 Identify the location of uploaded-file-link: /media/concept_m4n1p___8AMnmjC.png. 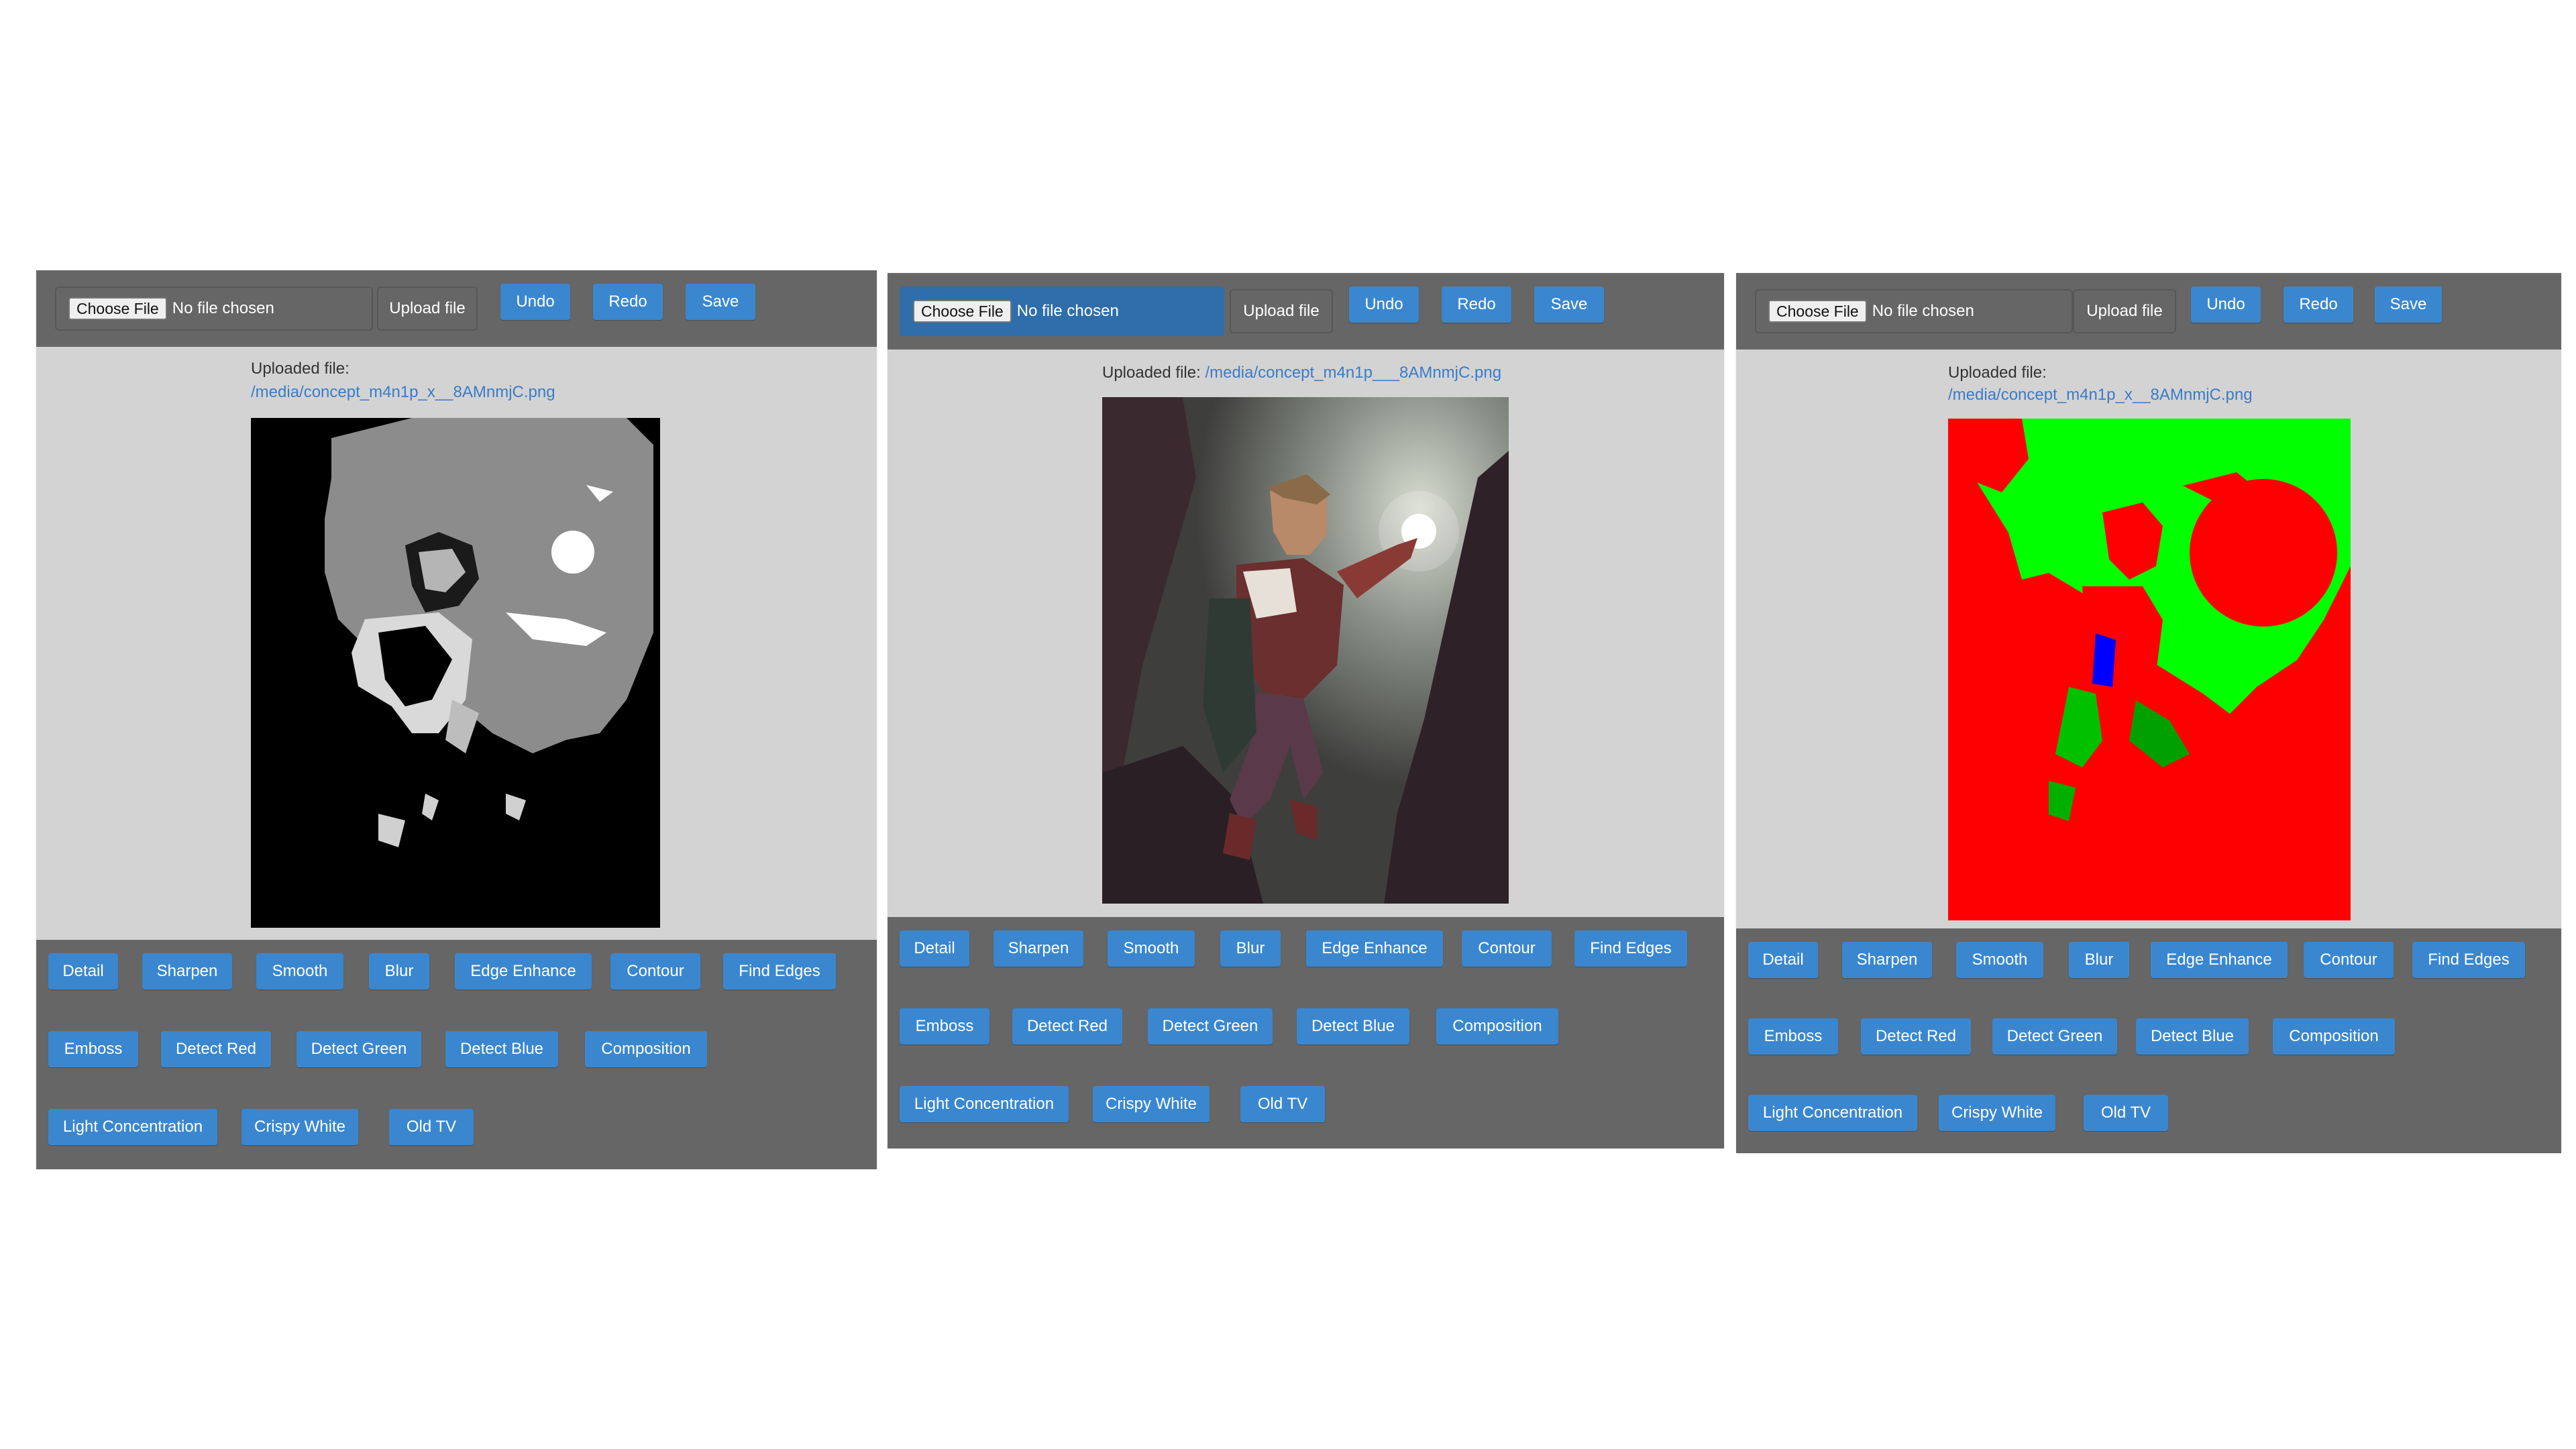
(1353, 373).